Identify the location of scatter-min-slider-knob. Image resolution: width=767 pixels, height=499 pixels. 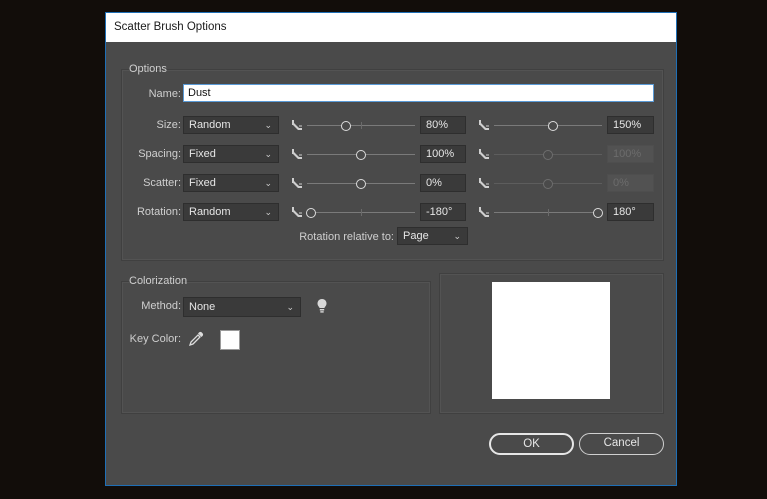
(361, 184).